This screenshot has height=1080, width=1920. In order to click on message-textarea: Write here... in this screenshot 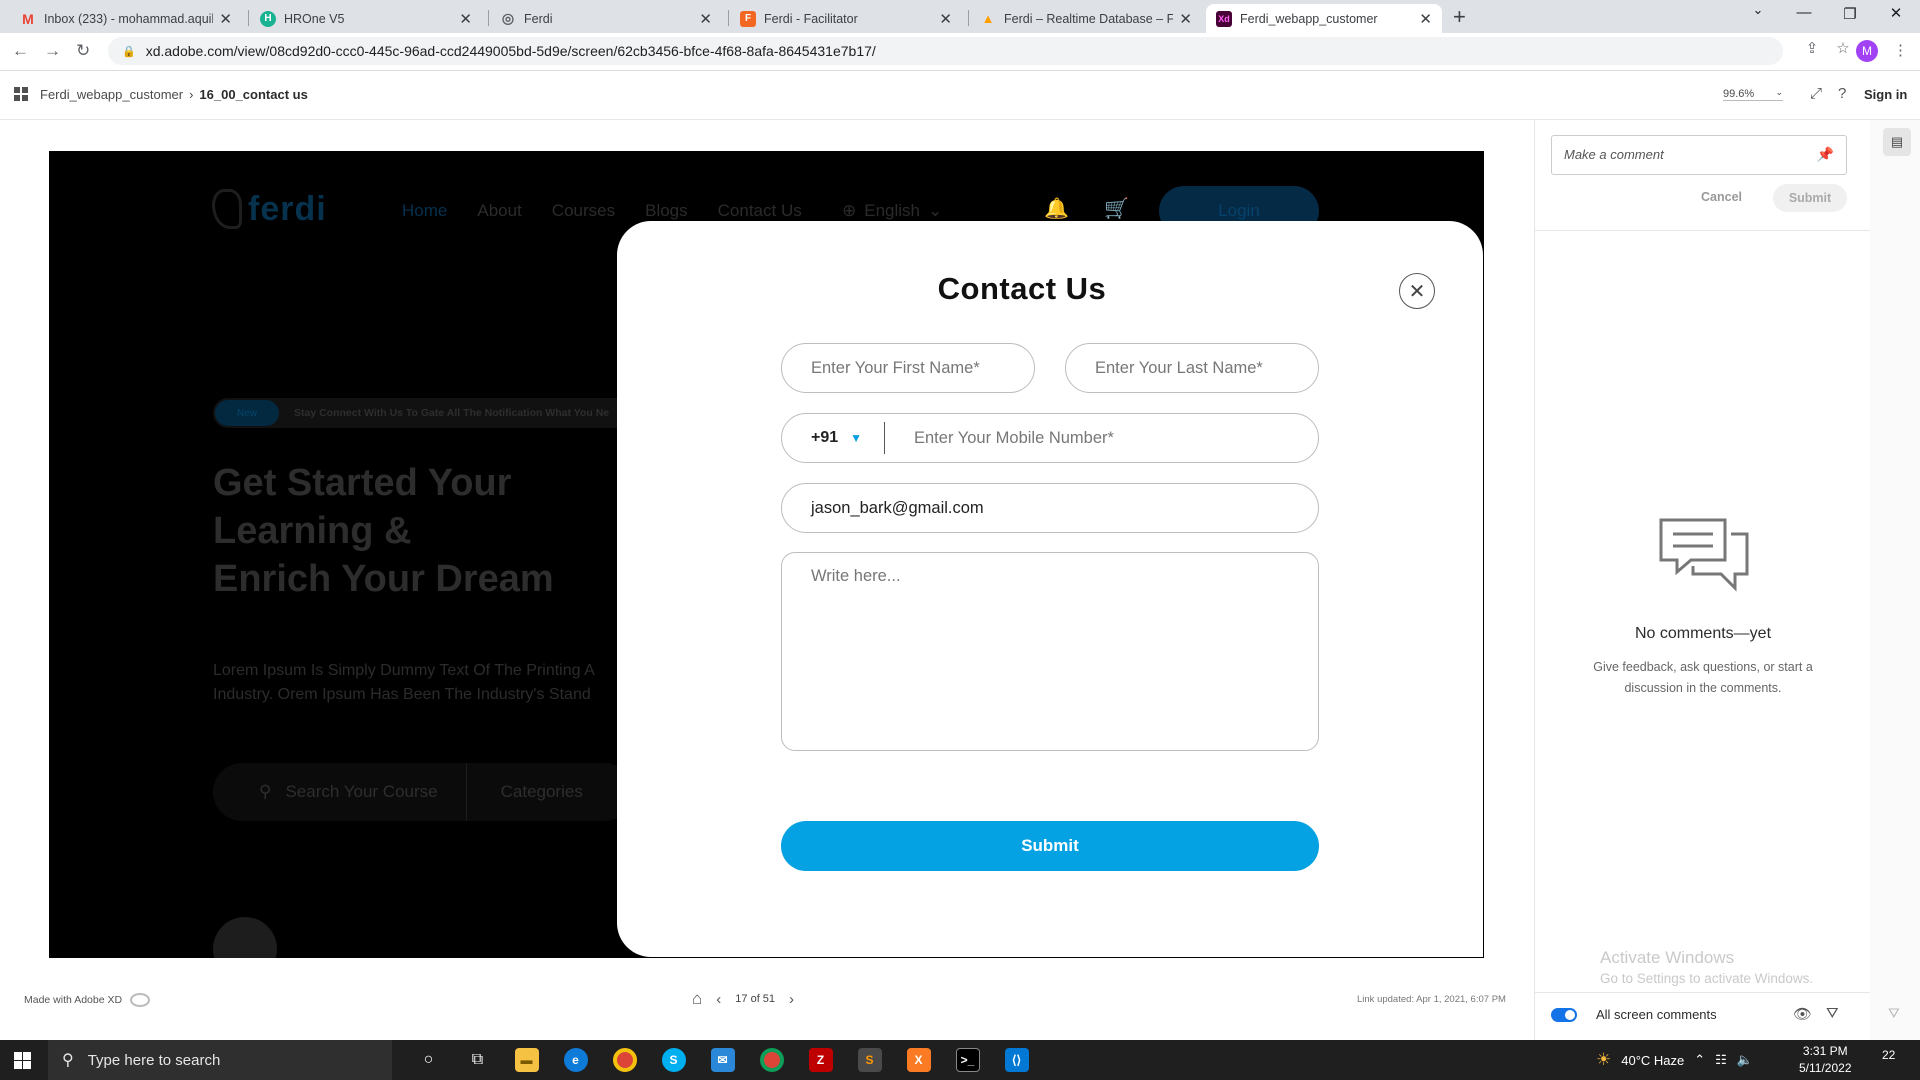, I will do `click(1050, 651)`.